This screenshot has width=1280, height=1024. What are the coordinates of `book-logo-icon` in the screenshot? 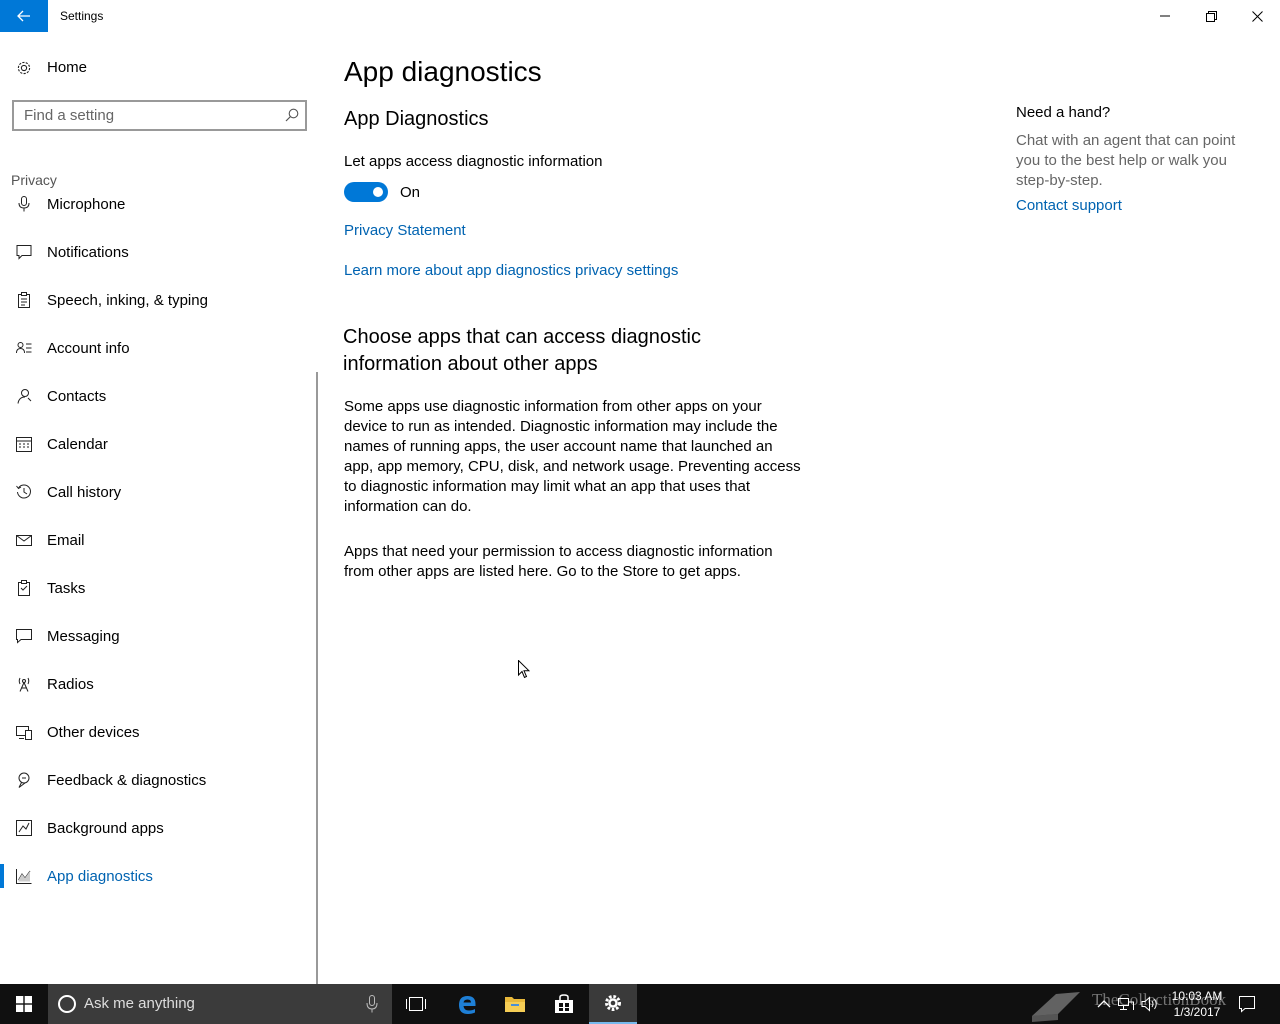 It's located at (1056, 1007).